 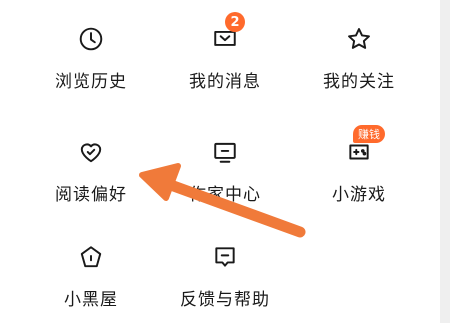 I want to click on menu-item-label: 小黑屋, so click(x=91, y=300).